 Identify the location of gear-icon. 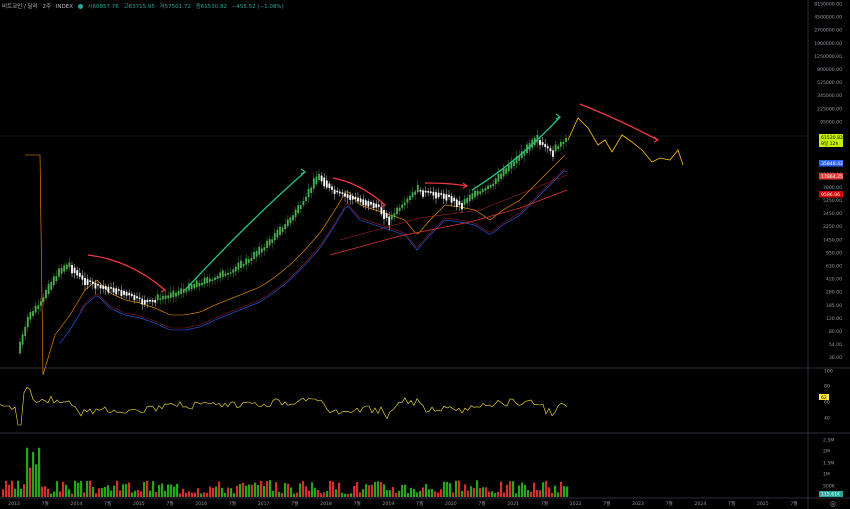
(833, 504).